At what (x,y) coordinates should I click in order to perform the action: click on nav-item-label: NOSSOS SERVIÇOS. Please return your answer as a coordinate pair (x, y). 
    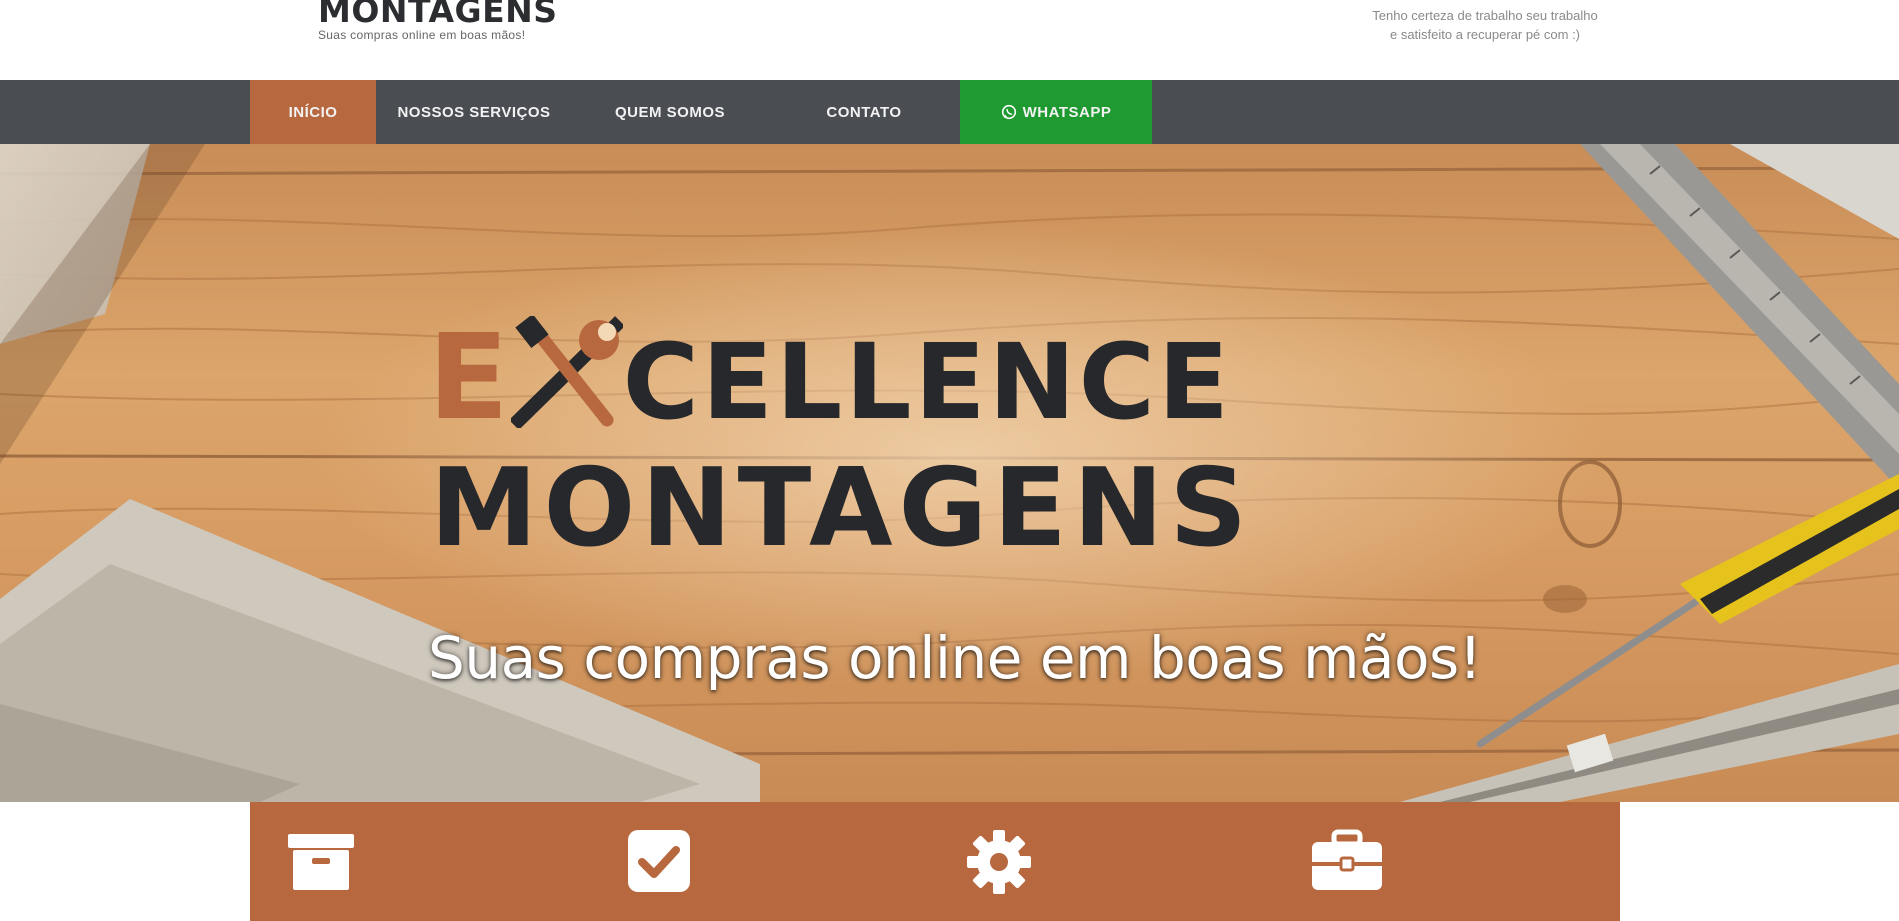
    Looking at the image, I should click on (474, 112).